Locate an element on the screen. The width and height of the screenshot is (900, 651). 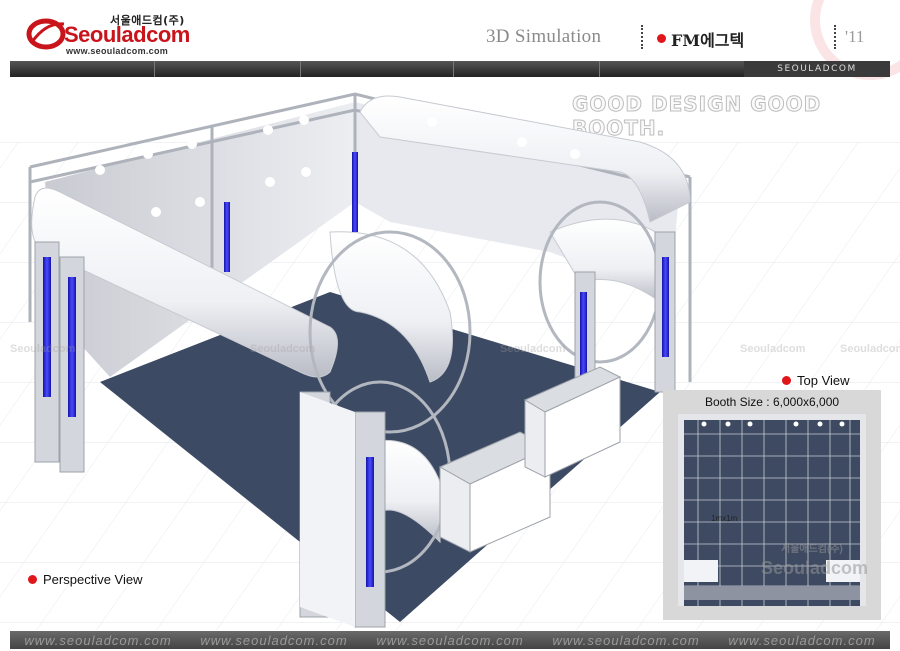
watermark-name: Seouladcom is located at coordinates (815, 568).